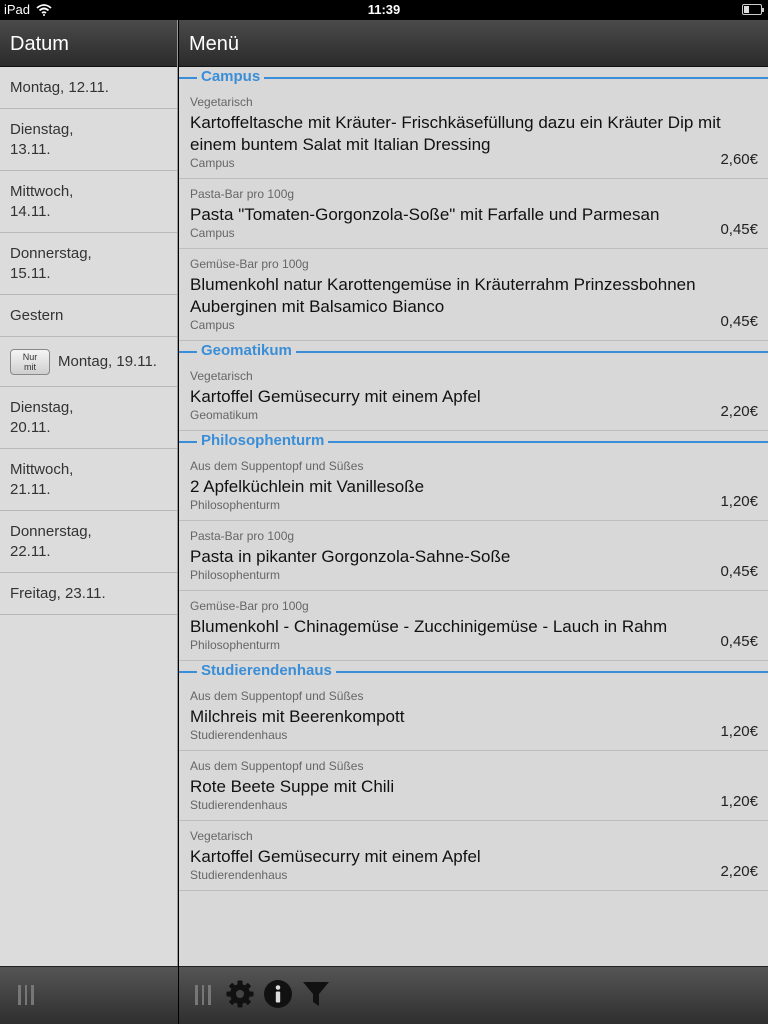 Image resolution: width=768 pixels, height=1024 pixels. What do you see at coordinates (473, 671) in the screenshot?
I see `section-header-studierendenhaus: Studierendenhaus` at bounding box center [473, 671].